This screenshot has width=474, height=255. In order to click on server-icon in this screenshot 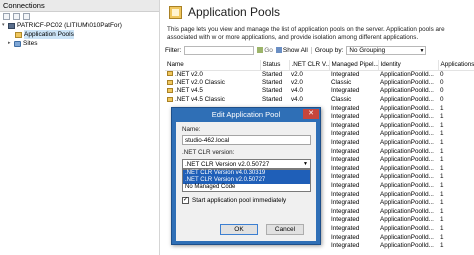, I will do `click(11, 25)`.